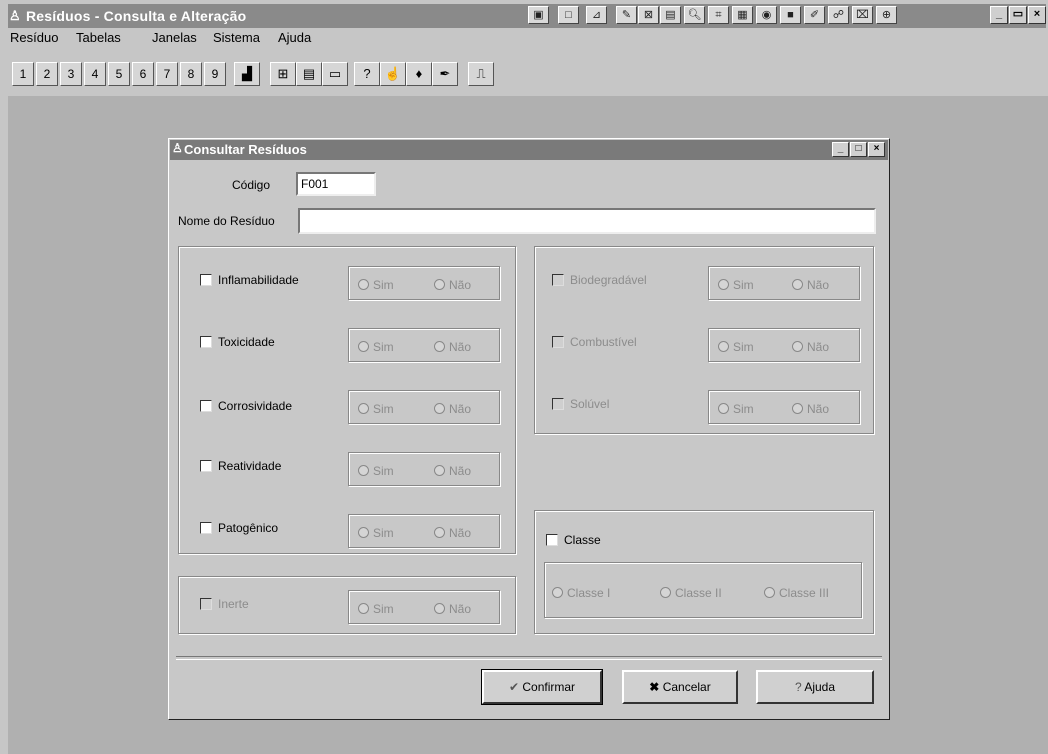  I want to click on menu-residuo: Resíduo, so click(34, 37).